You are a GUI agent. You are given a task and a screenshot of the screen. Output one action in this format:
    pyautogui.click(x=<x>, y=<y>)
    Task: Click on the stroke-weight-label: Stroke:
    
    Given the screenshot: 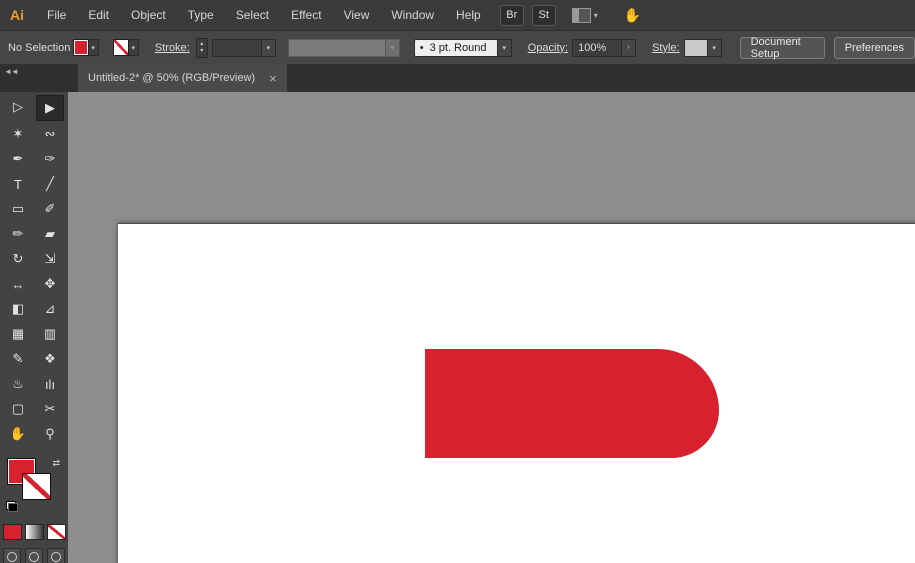 What is the action you would take?
    pyautogui.click(x=172, y=48)
    